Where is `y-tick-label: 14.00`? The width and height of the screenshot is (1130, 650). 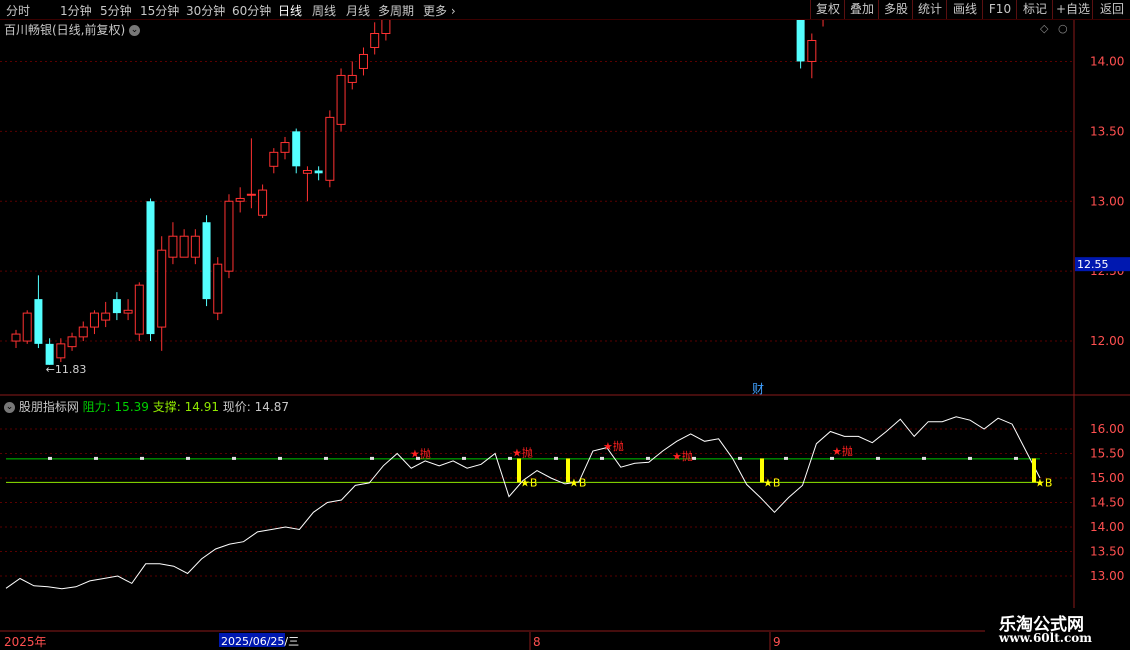
y-tick-label: 14.00 is located at coordinates (1107, 61).